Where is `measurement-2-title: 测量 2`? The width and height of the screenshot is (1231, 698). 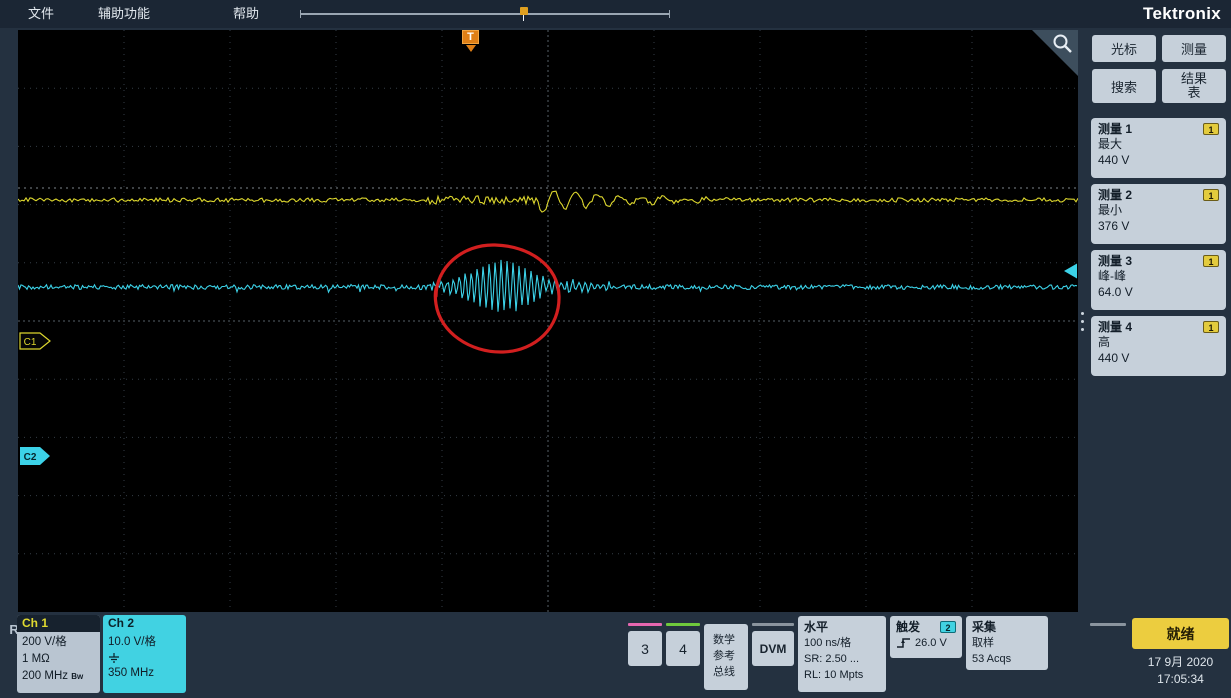 measurement-2-title: 测量 2 is located at coordinates (1115, 195).